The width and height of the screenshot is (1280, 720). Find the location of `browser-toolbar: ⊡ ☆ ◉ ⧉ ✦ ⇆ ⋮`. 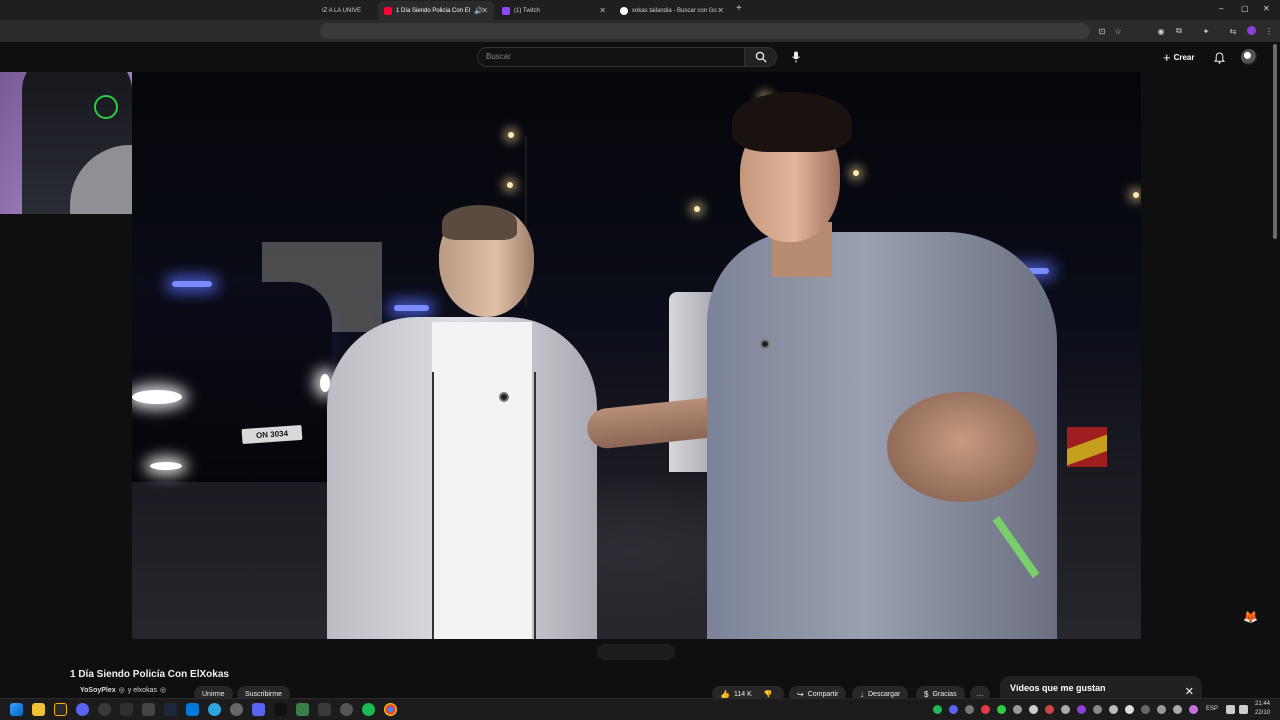

browser-toolbar: ⊡ ☆ ◉ ⧉ ✦ ⇆ ⋮ is located at coordinates (640, 31).